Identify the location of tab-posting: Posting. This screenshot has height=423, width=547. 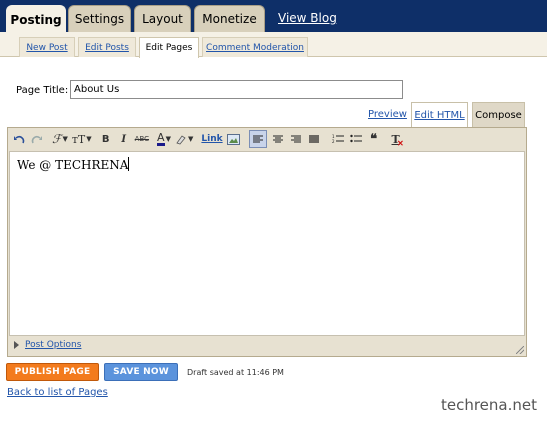
(36, 19).